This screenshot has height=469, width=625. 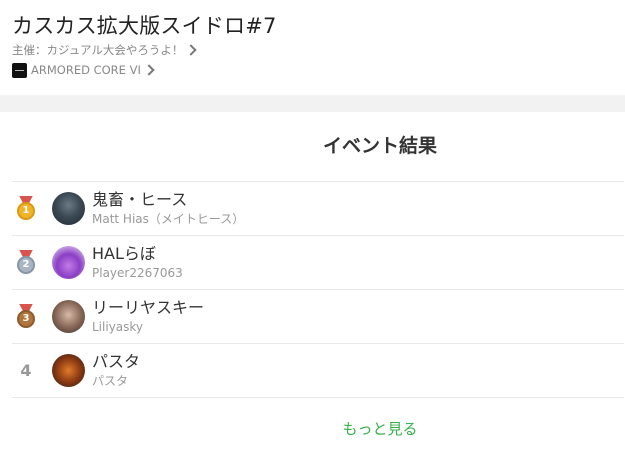 What do you see at coordinates (148, 307) in the screenshot?
I see `player-name: リーリヤスキー` at bounding box center [148, 307].